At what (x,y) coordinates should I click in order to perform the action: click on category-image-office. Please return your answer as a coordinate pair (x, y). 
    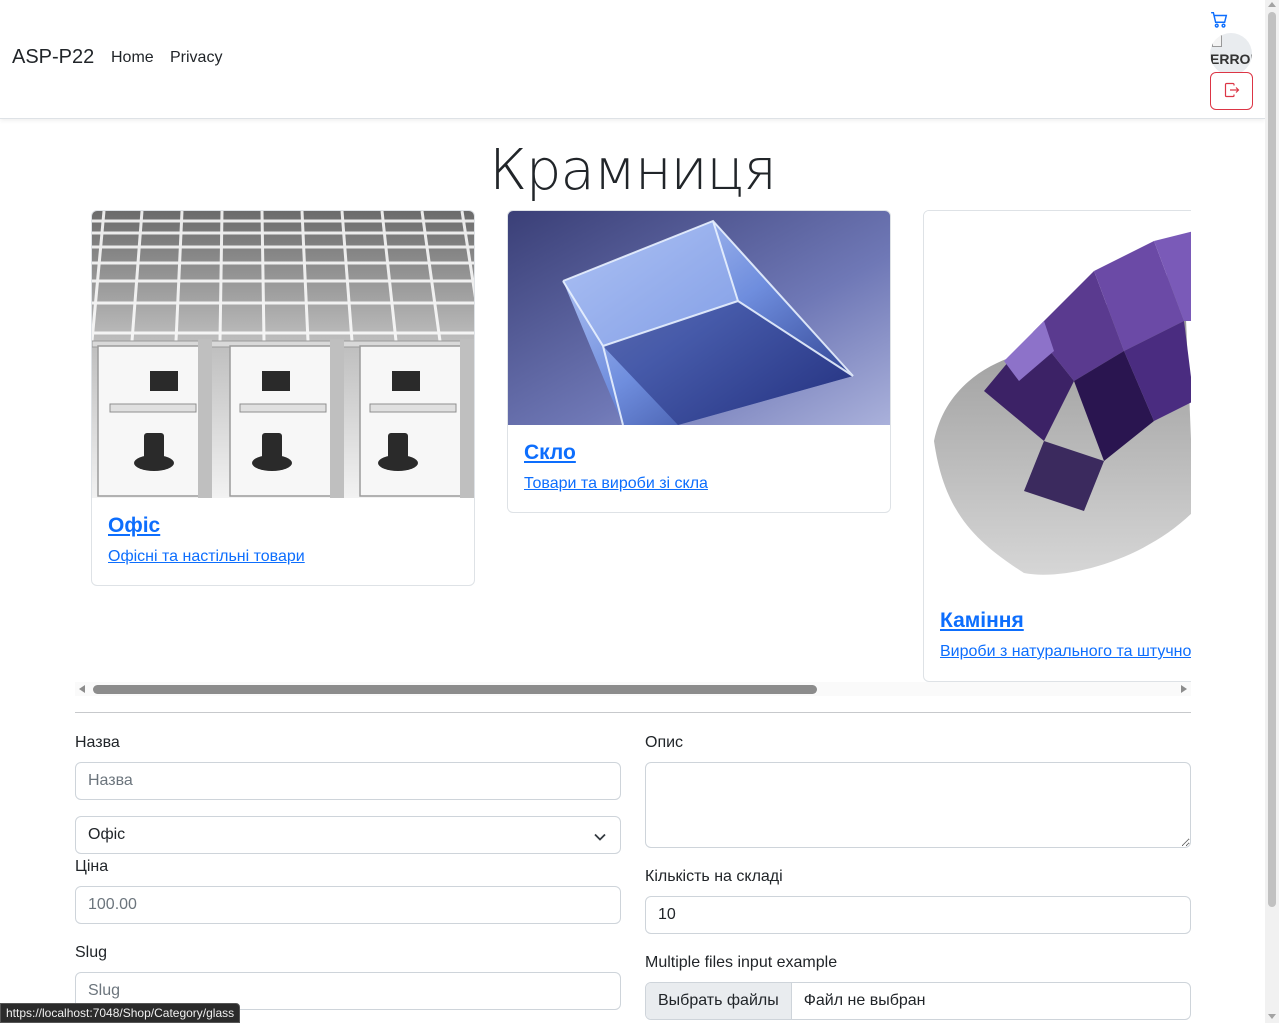
    Looking at the image, I should click on (283, 354).